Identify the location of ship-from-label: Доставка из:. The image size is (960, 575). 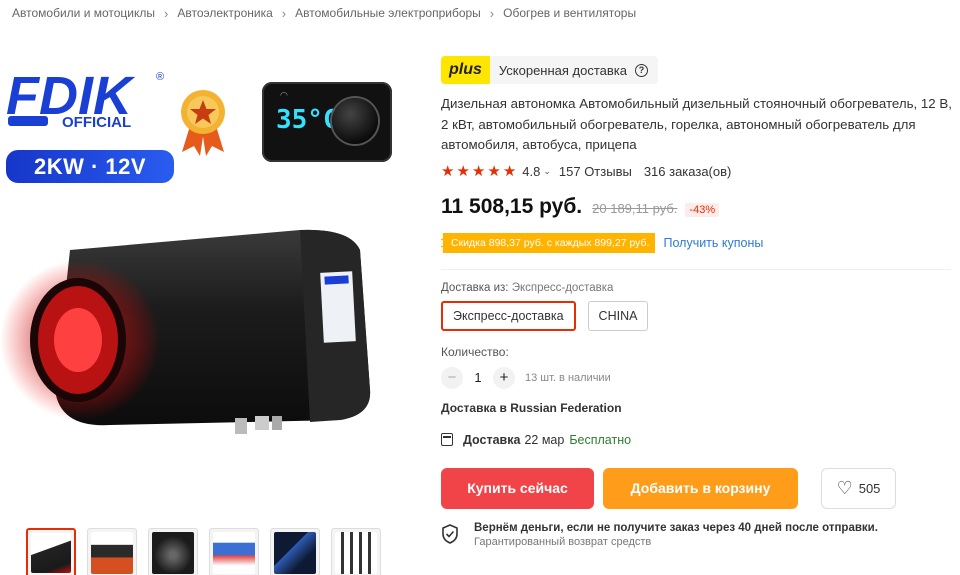
(475, 287).